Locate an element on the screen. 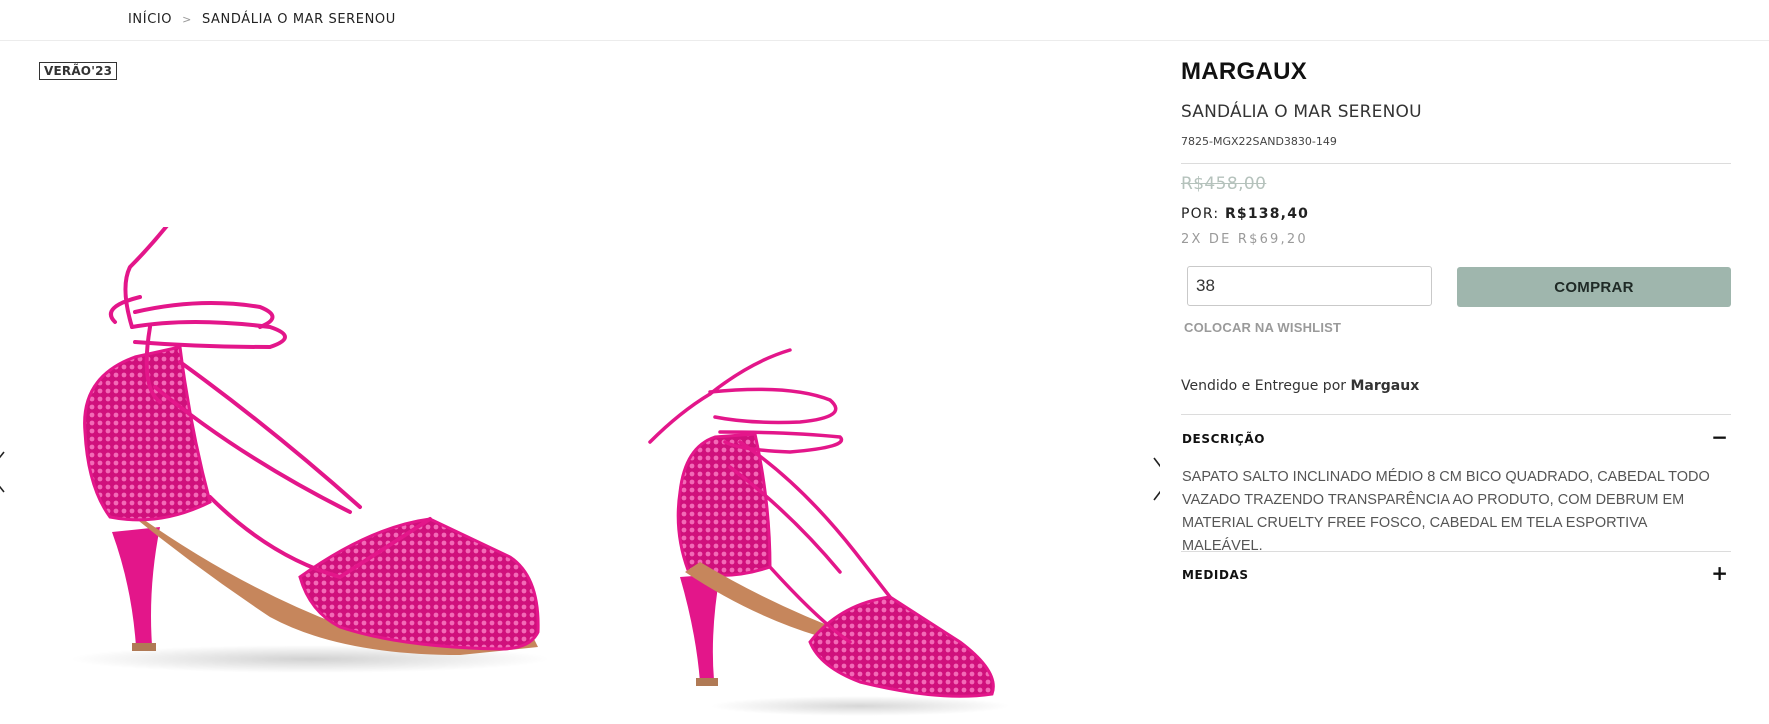 This screenshot has height=724, width=1769. season-badge: VERÃO'23 is located at coordinates (78, 71).